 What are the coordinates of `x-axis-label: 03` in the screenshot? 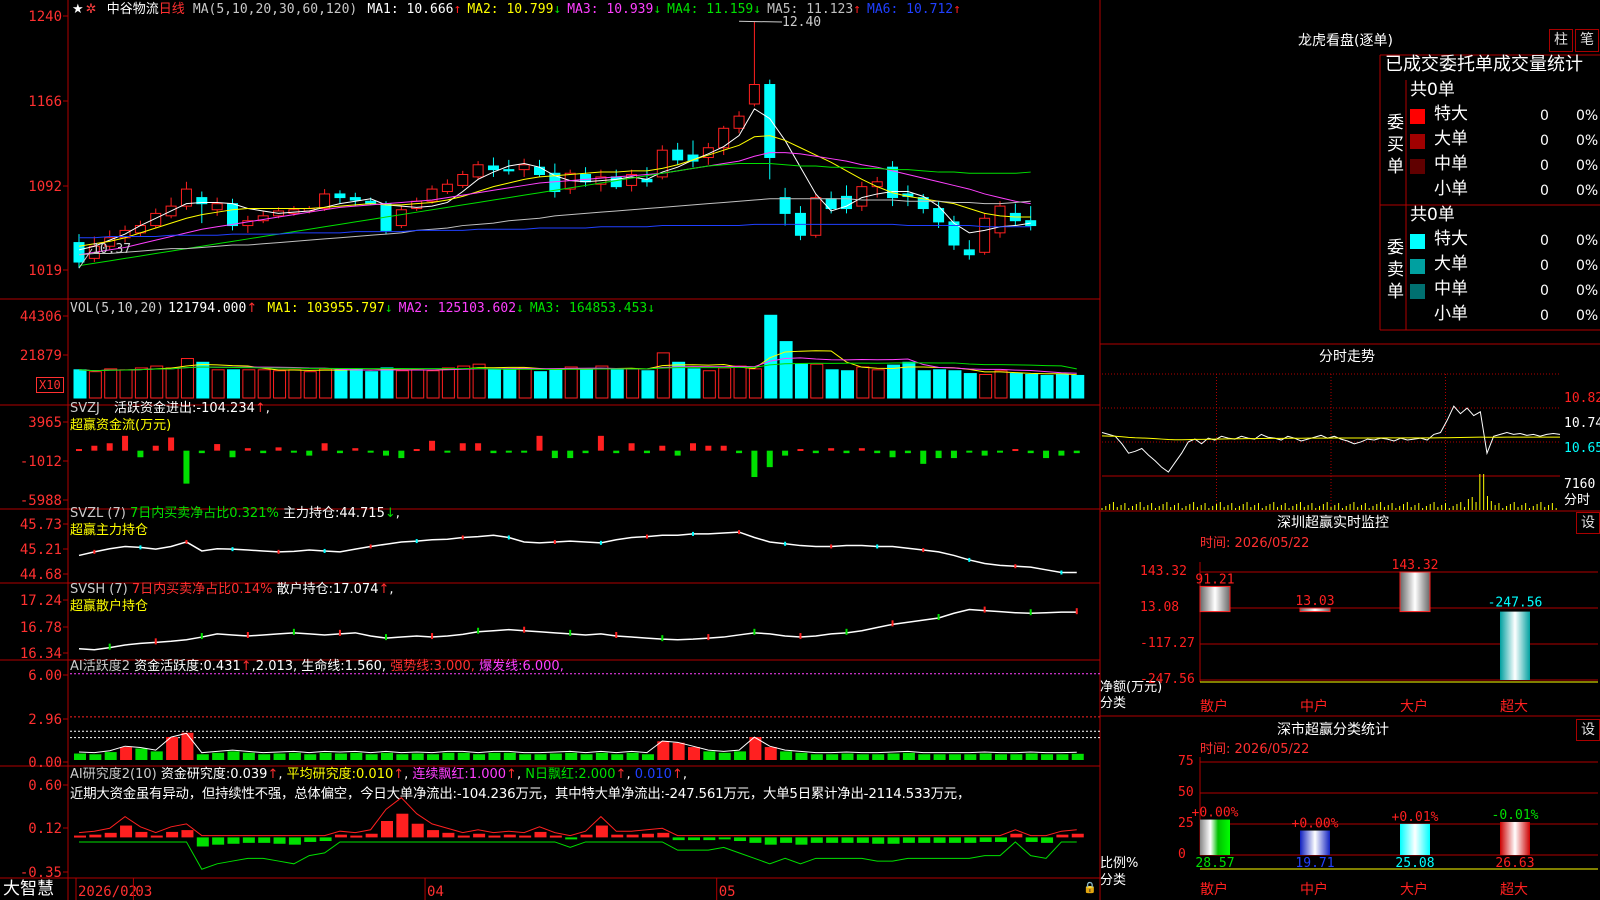 It's located at (143, 892).